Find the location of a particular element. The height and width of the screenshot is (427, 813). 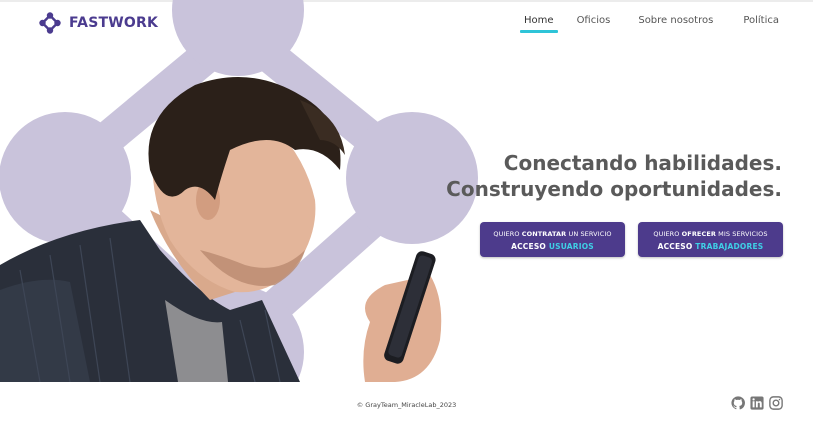

access-users-subtitle: QUIERO CONTRATAR UN SERVICIO is located at coordinates (552, 234).